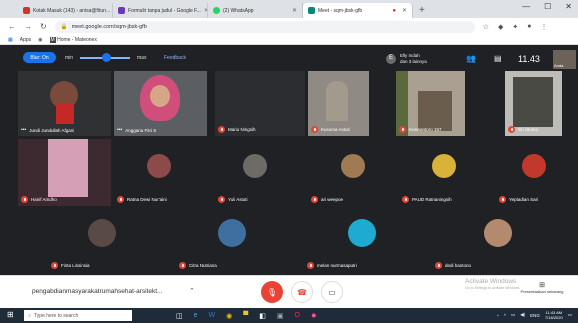 The image size is (578, 323). I want to click on mic-toggle-button: 🎙, so click(272, 292).